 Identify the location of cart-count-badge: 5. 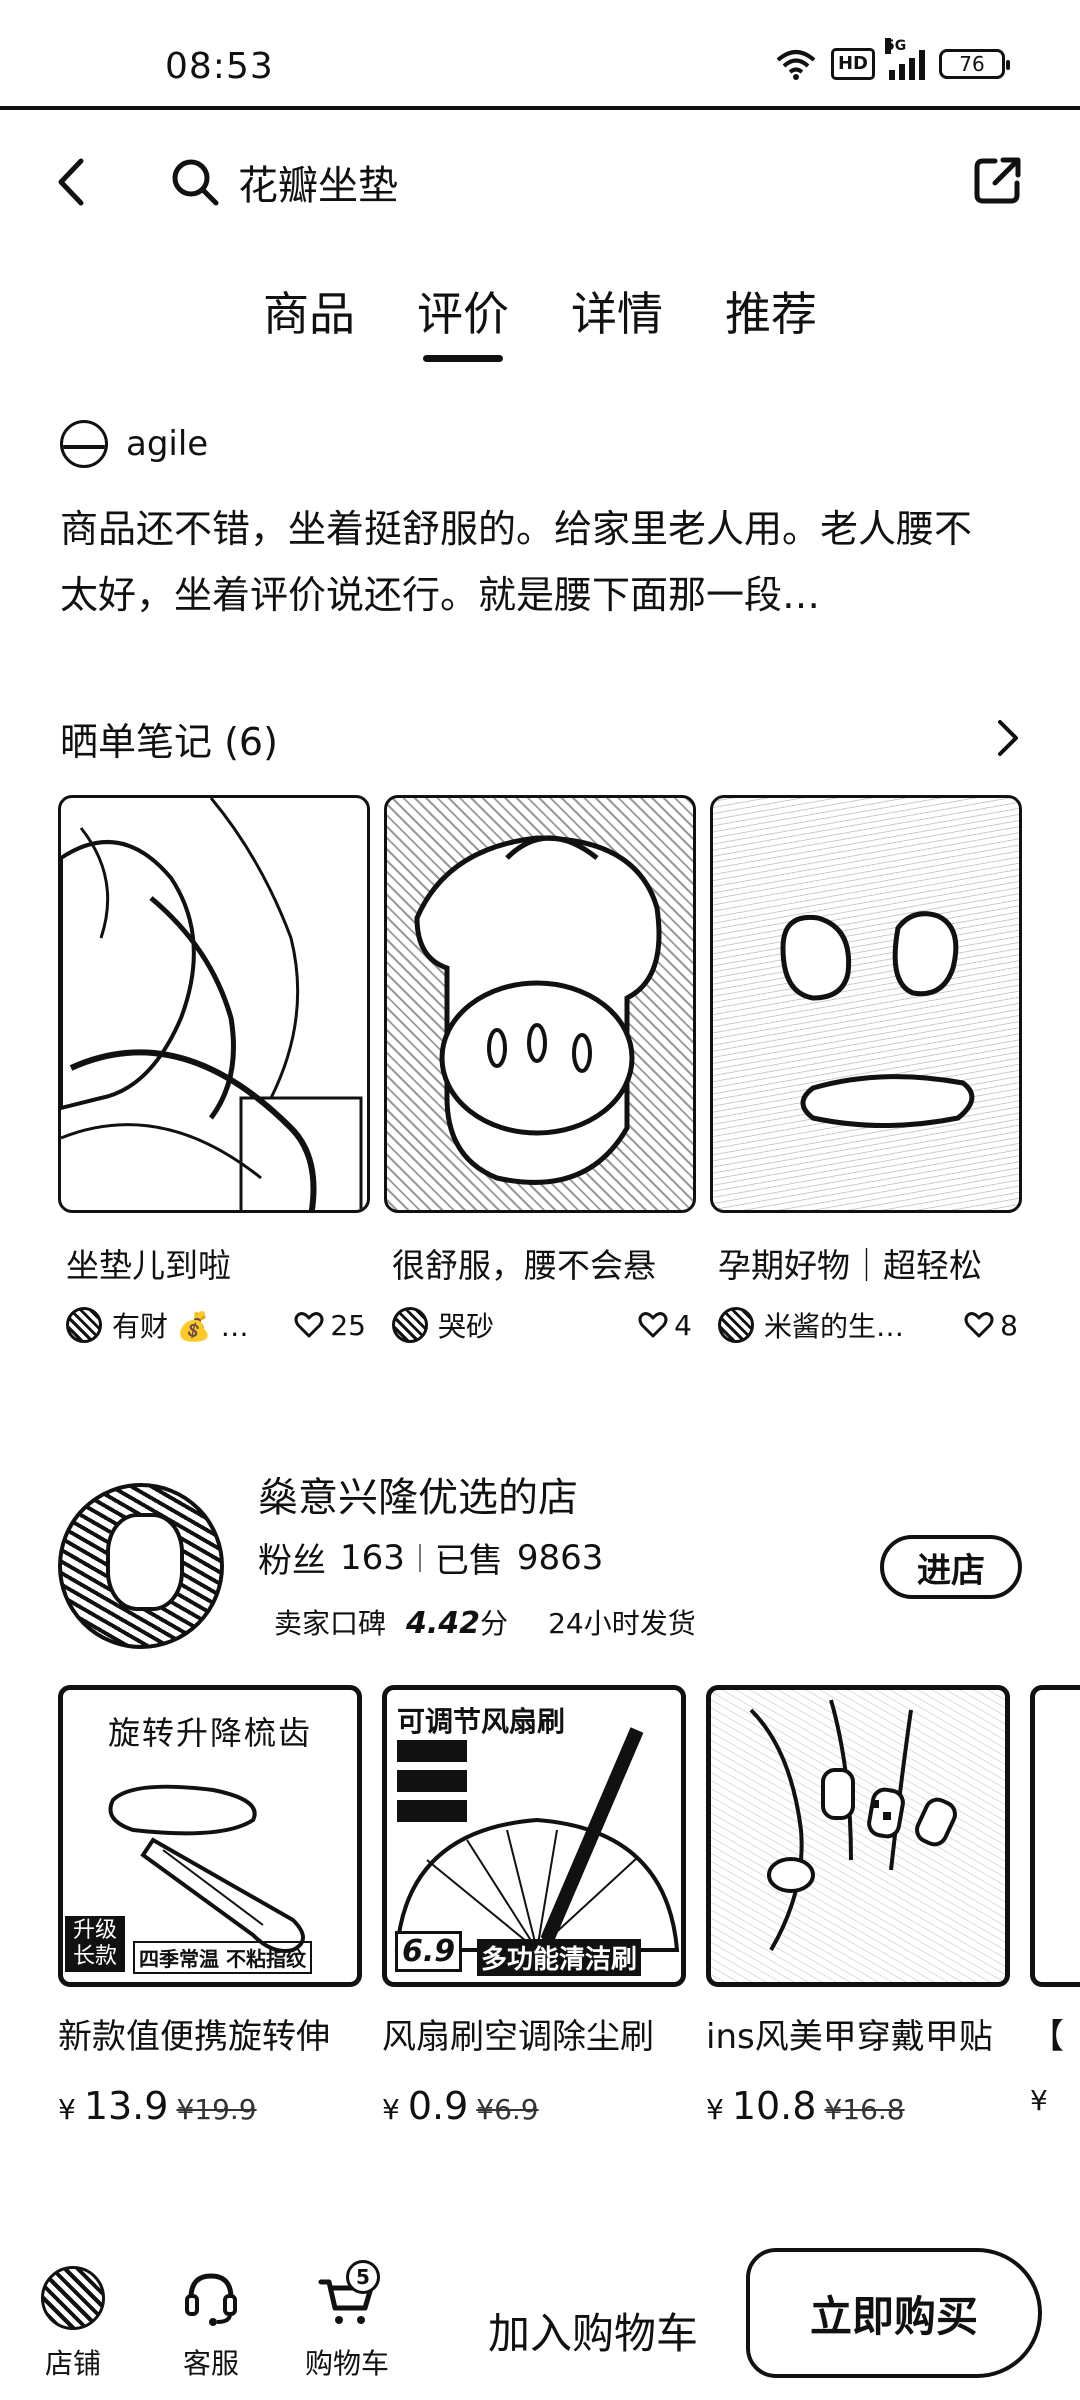
(363, 2277).